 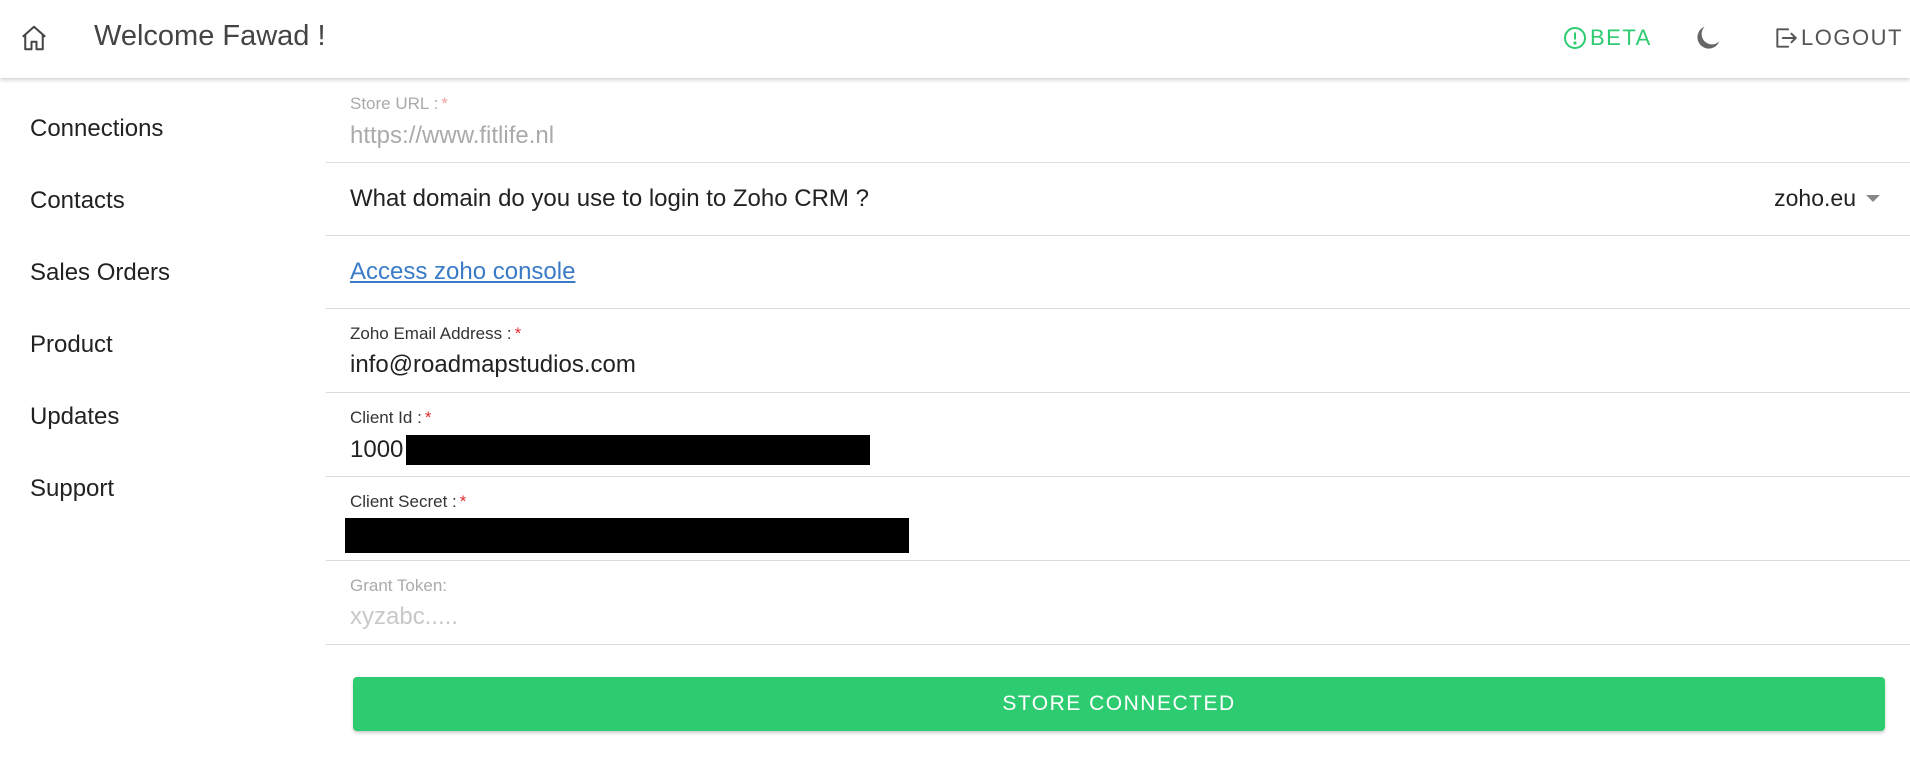 I want to click on email-label: Zoho Email Address : *, so click(x=435, y=334).